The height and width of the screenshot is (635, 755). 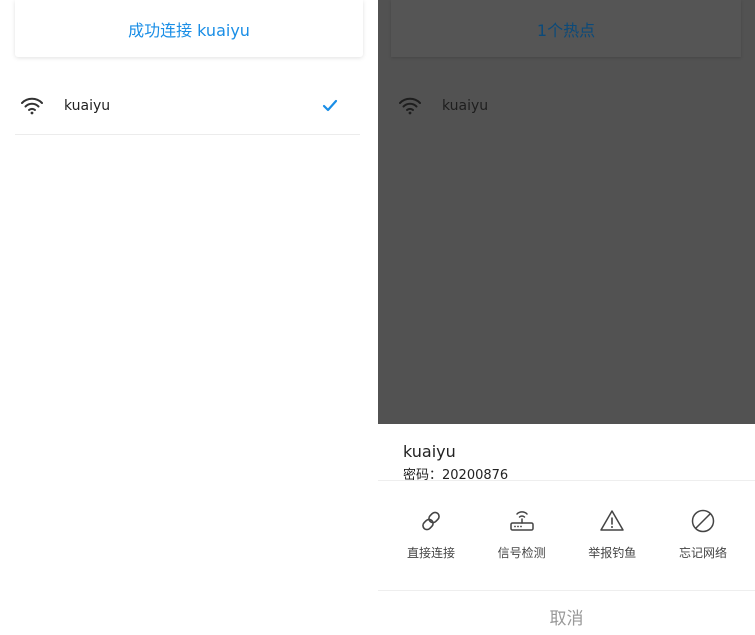 I want to click on connect-directly-button: 直接连接, so click(x=431, y=536).